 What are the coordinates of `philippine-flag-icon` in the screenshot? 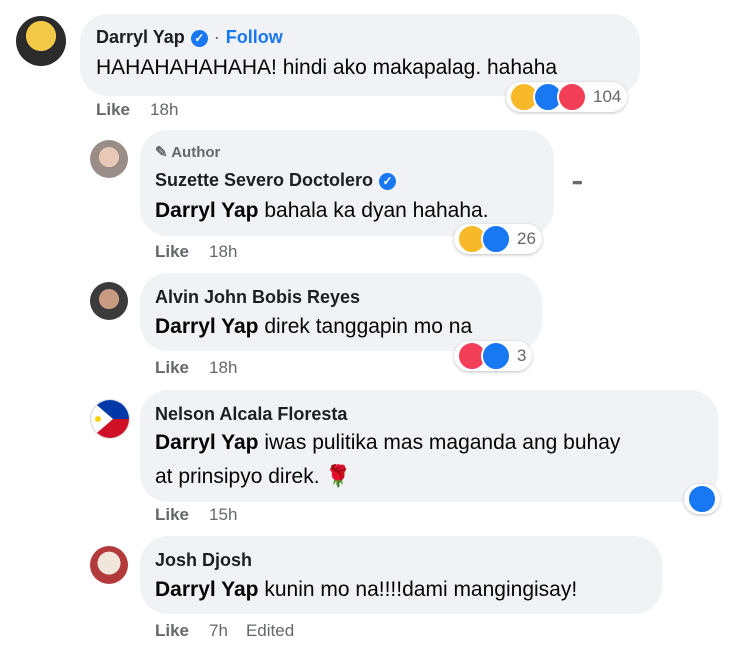 It's located at (110, 419).